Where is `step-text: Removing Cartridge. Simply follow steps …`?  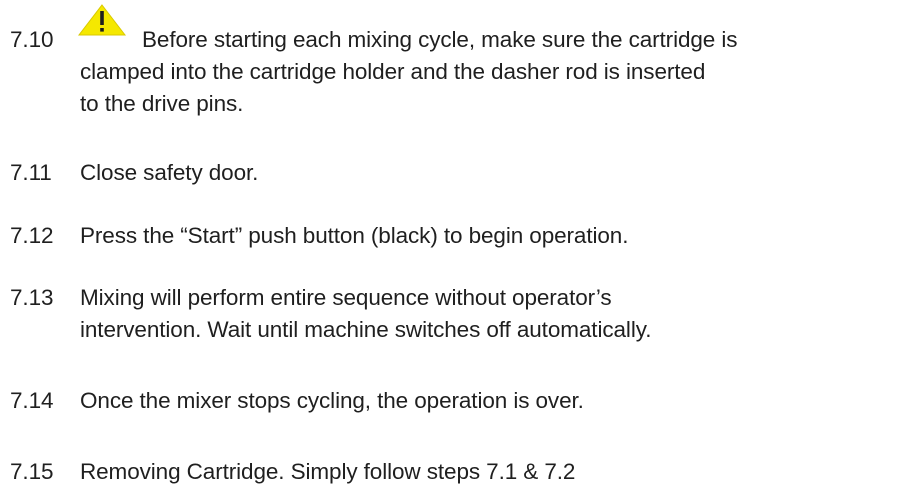
step-text: Removing Cartridge. Simply follow steps … is located at coordinates (485, 472).